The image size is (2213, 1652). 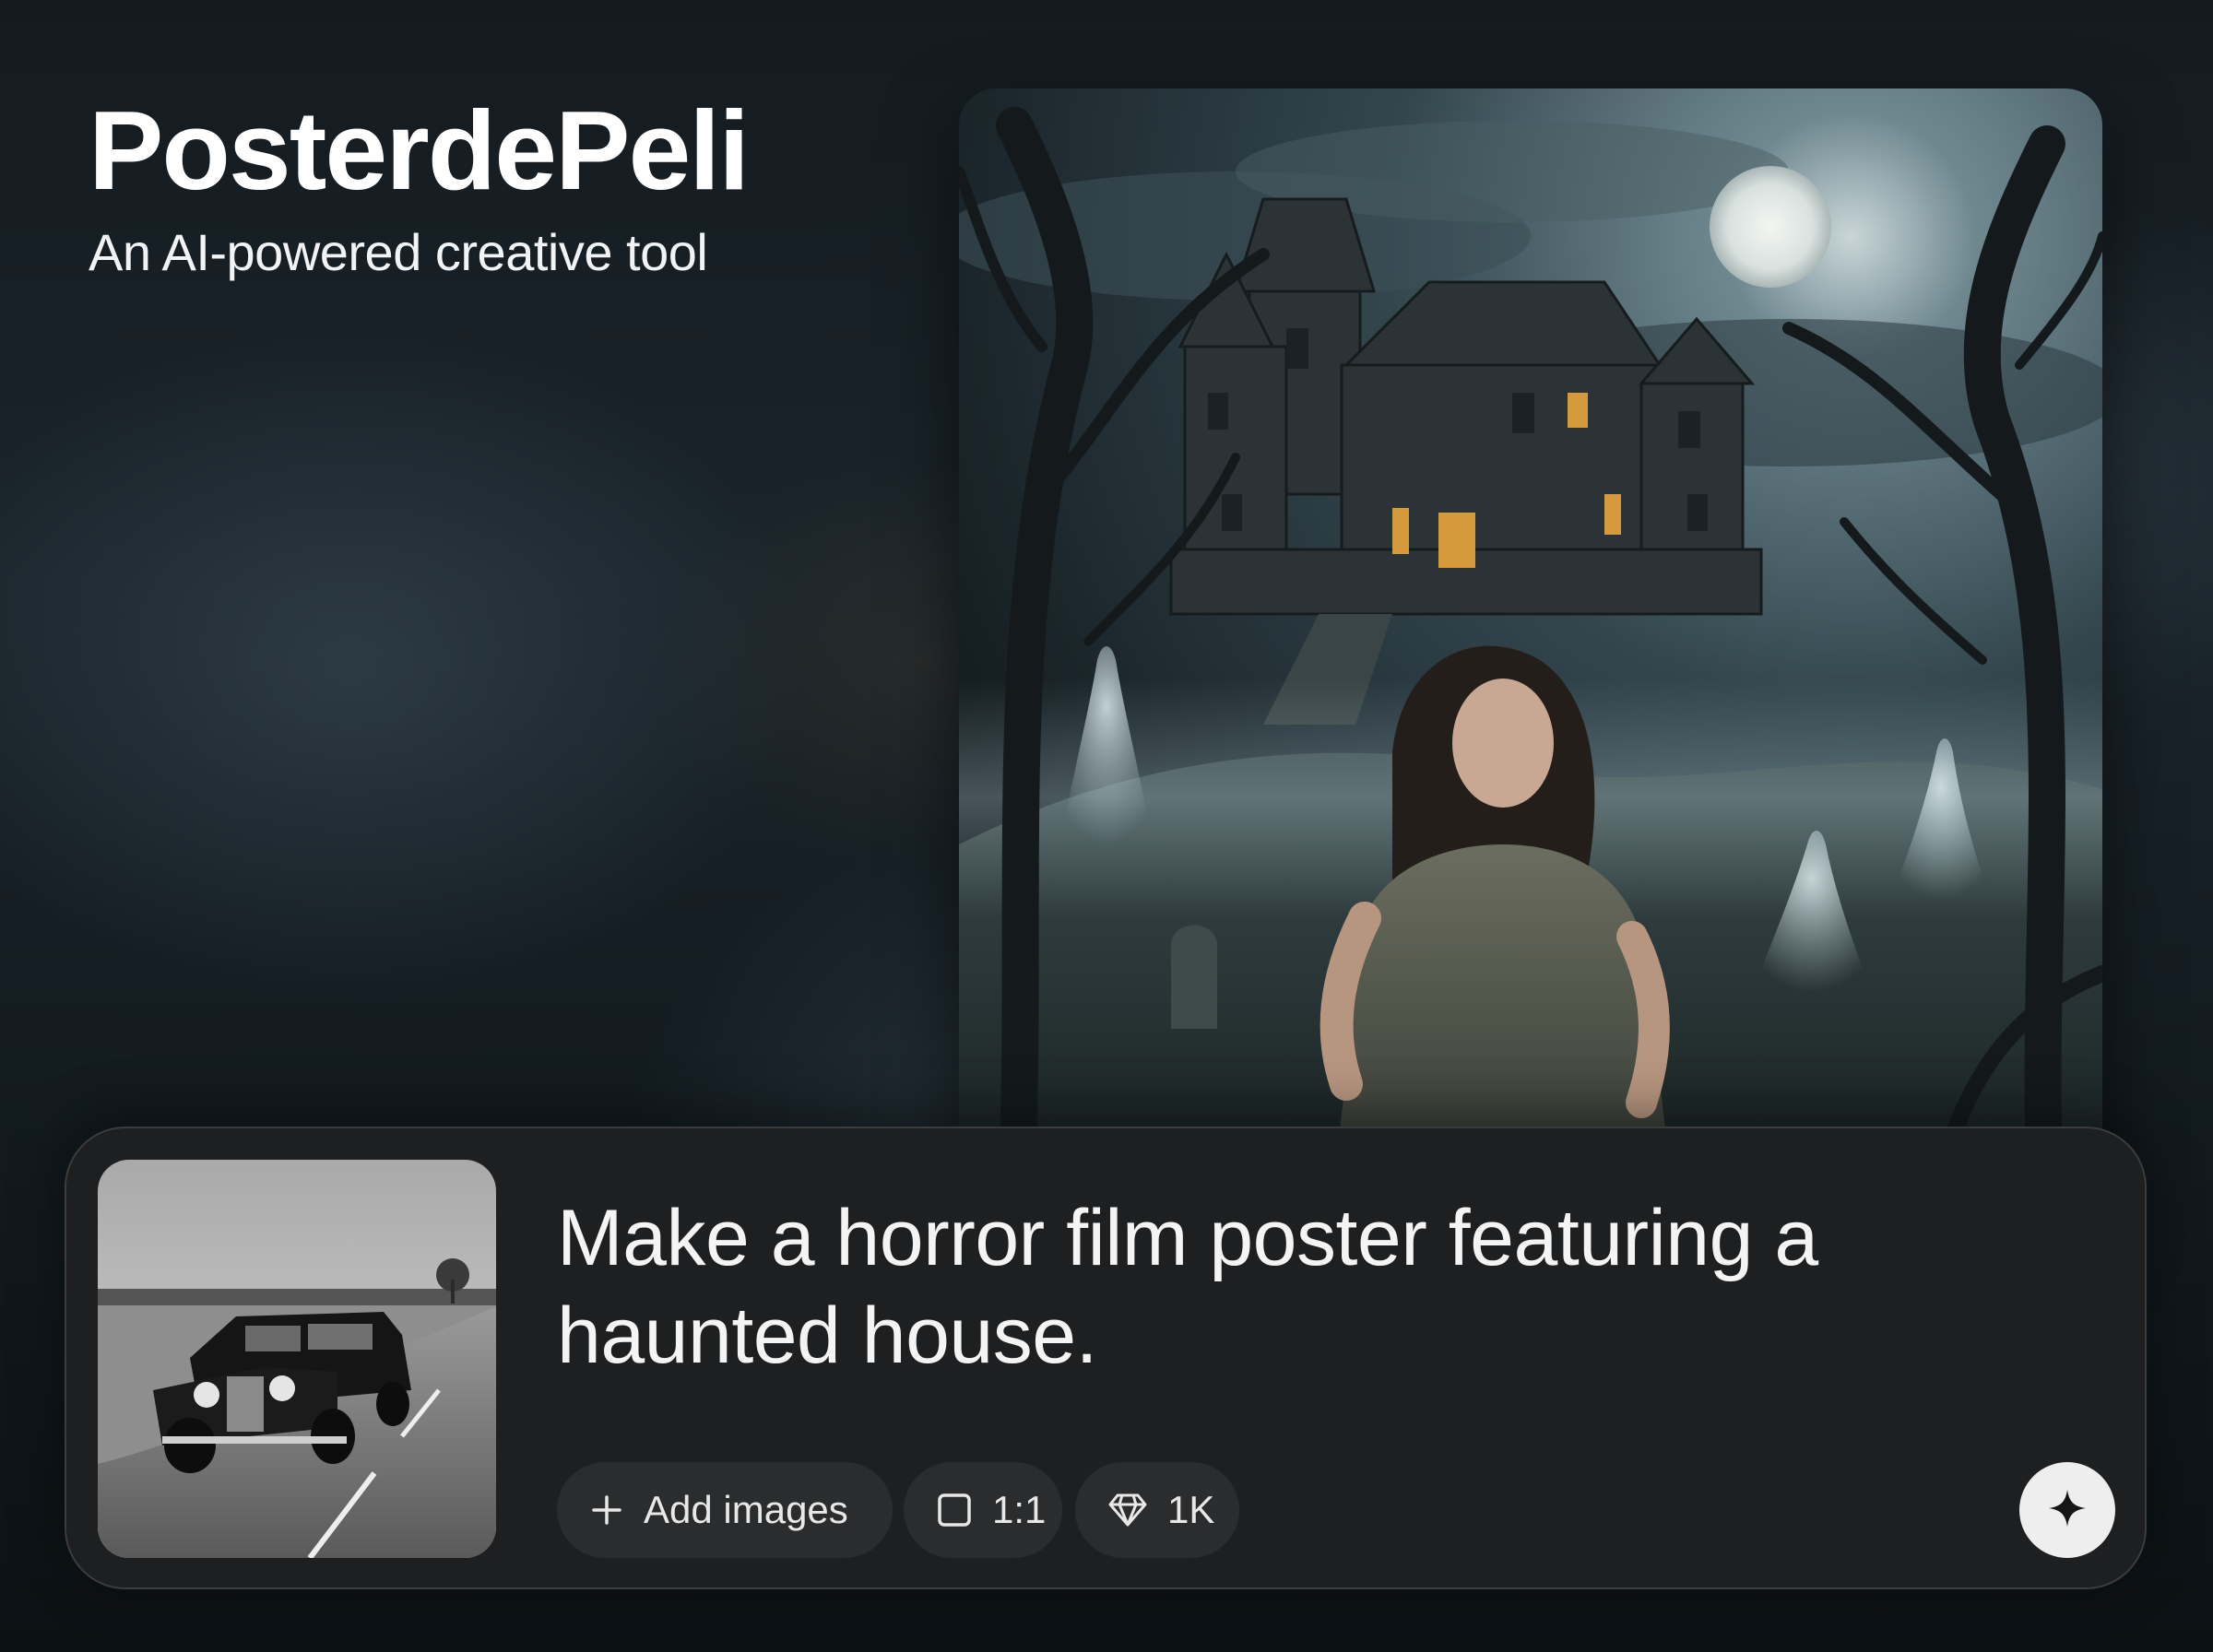 What do you see at coordinates (746, 1509) in the screenshot?
I see `add-images-label: Add images` at bounding box center [746, 1509].